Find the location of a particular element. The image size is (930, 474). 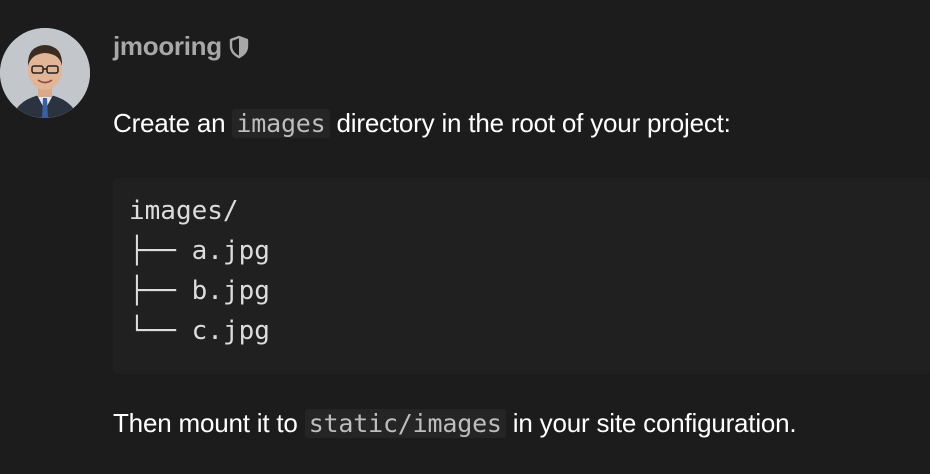

code-line: ├── b.jpg is located at coordinates (199, 291).